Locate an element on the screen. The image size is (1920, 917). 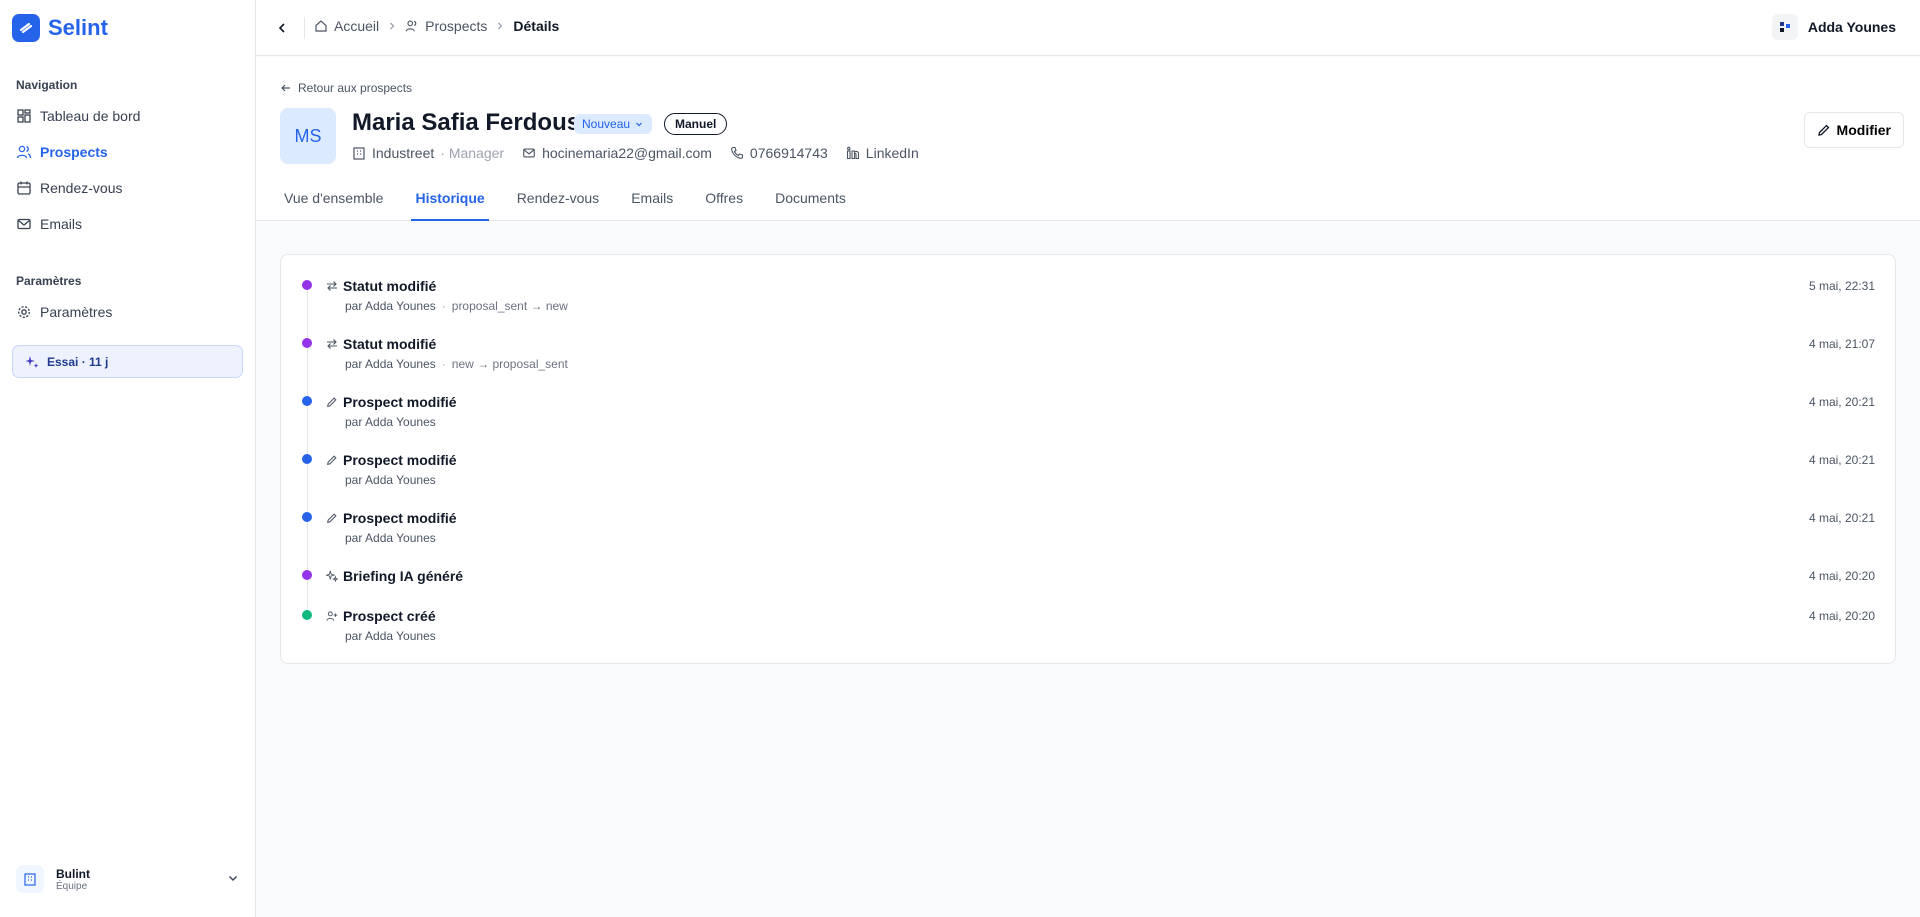
sidebar-item-prospects: Prospects is located at coordinates (62, 152).